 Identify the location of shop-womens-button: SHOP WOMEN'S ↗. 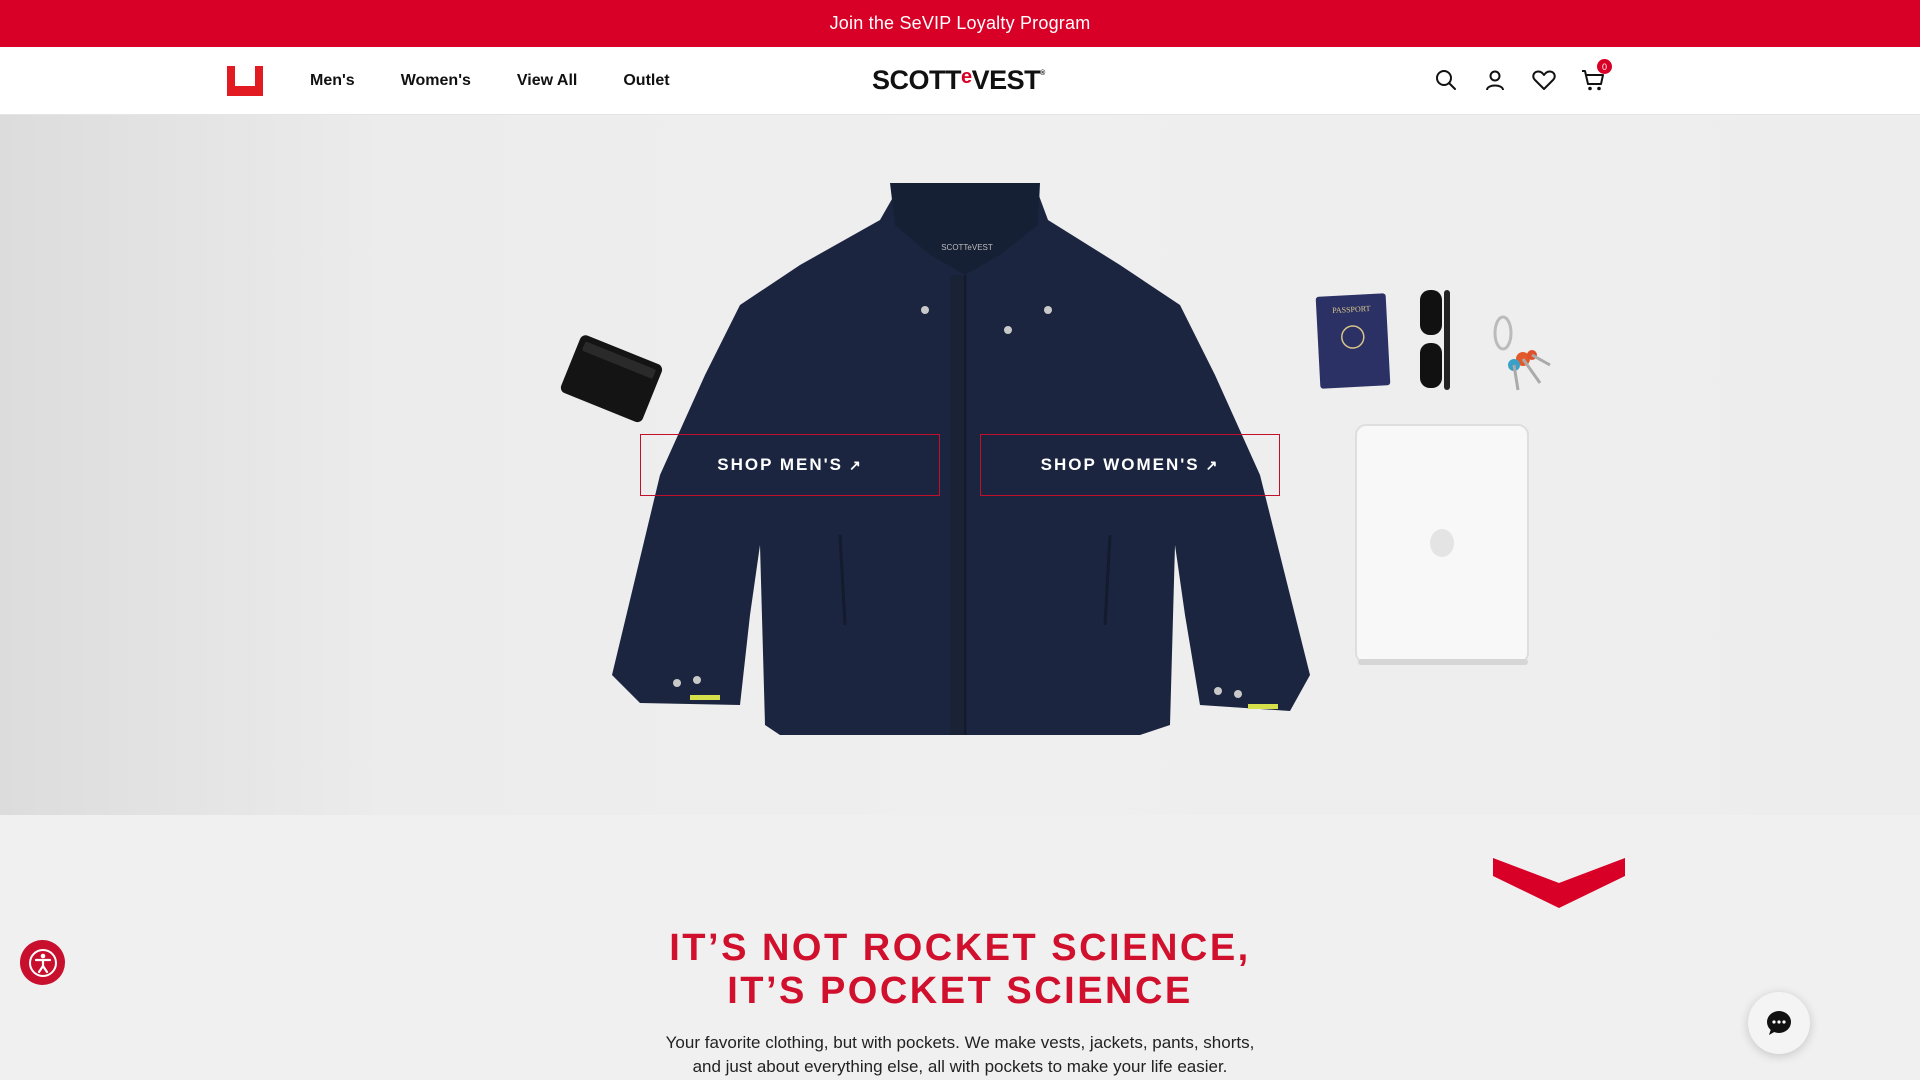
(1130, 465).